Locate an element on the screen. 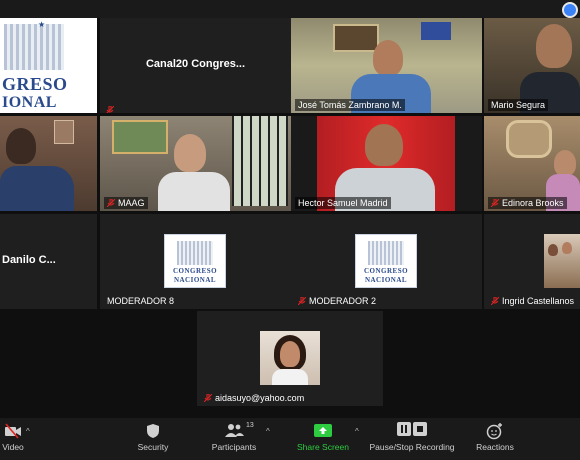 The image size is (580, 460). participant-tile-jose-tomas: José Tomás Zambrano M. is located at coordinates (386, 65).